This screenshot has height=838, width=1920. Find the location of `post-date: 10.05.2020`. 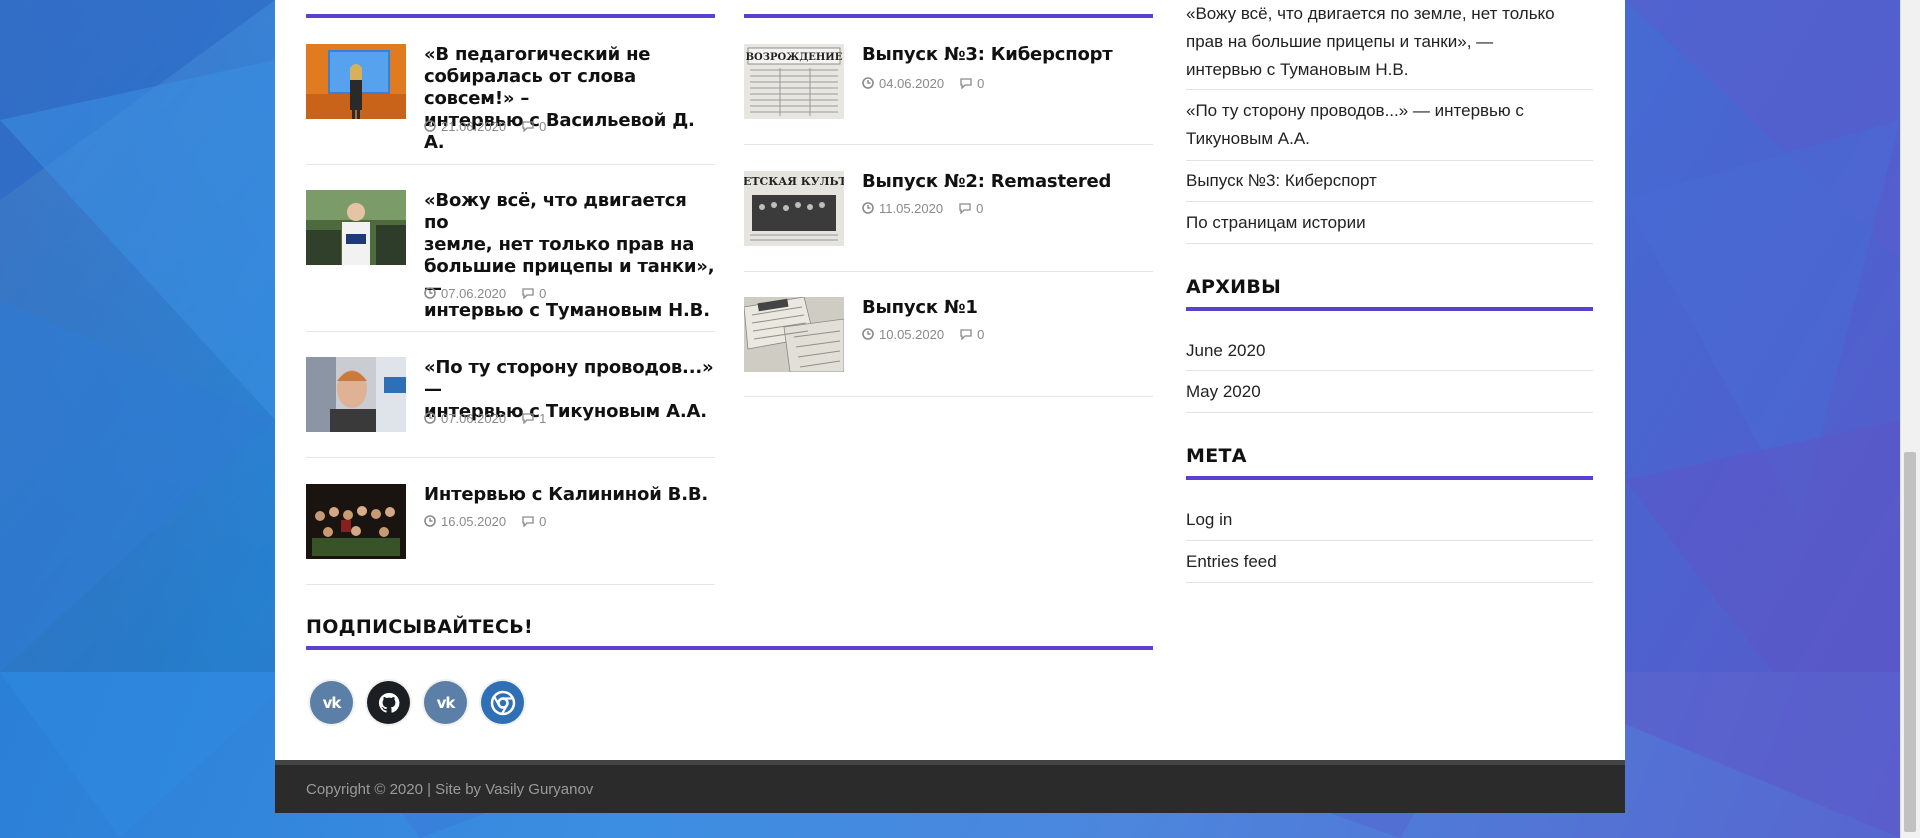

post-date: 10.05.2020 is located at coordinates (912, 334).